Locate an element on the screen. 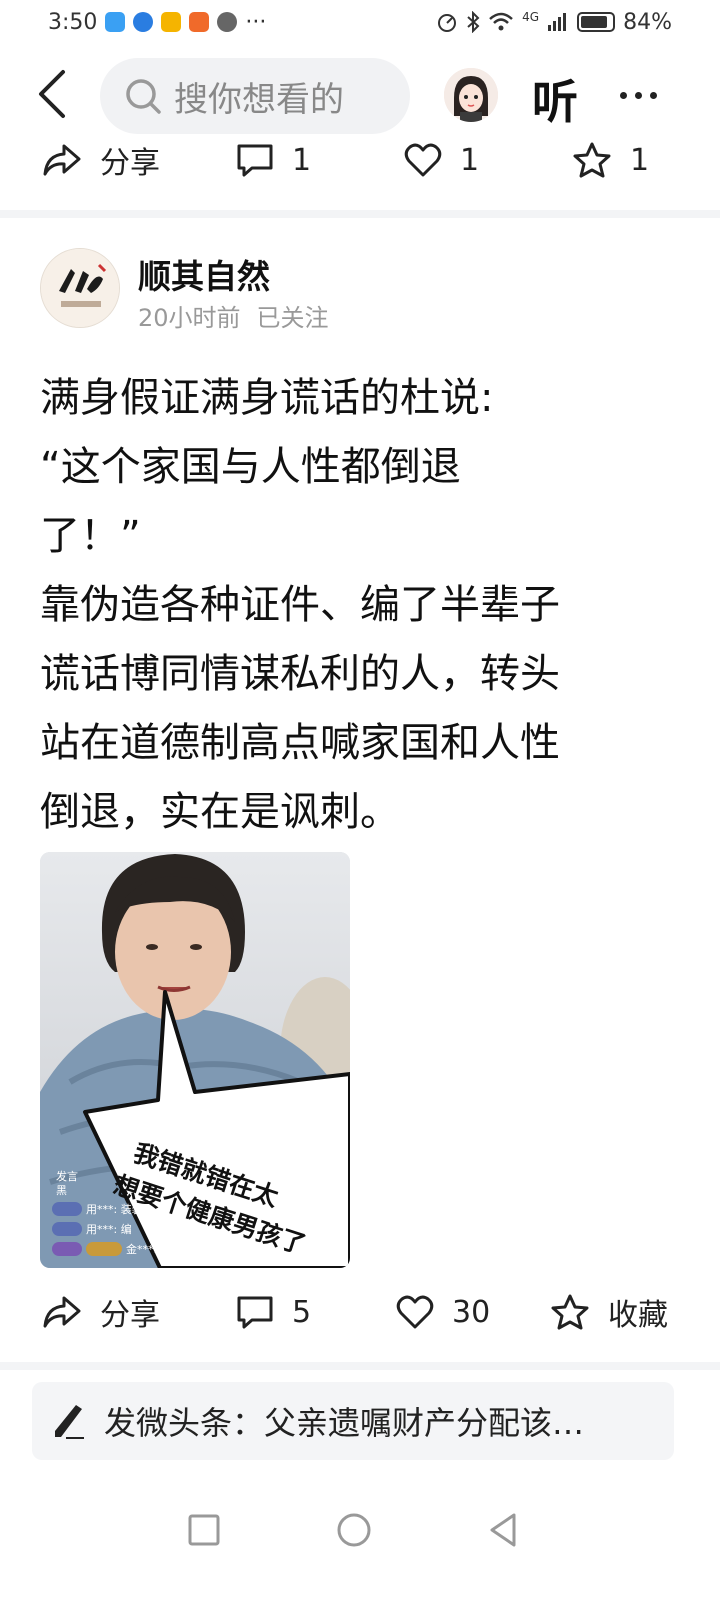 This screenshot has height=1600, width=720. speed-icon is located at coordinates (447, 23).